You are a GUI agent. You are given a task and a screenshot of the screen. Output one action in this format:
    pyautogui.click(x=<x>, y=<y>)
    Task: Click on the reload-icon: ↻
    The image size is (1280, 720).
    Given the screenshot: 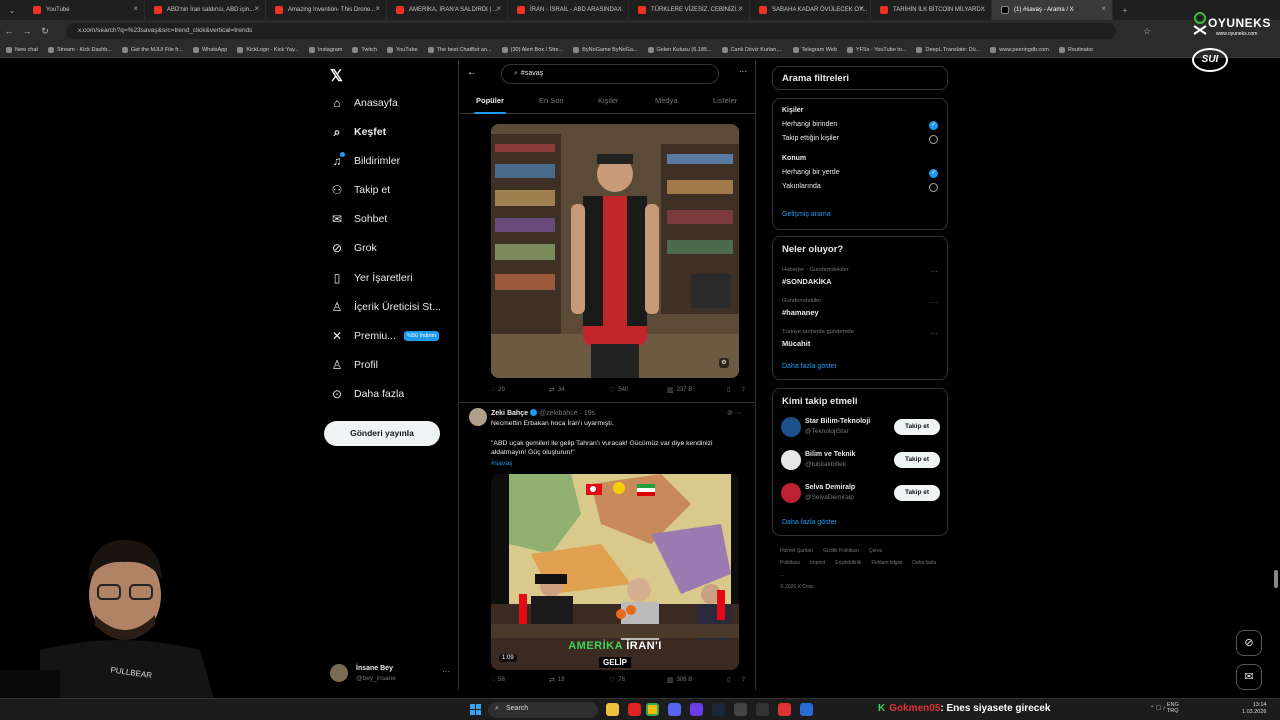 What is the action you would take?
    pyautogui.click(x=45, y=31)
    